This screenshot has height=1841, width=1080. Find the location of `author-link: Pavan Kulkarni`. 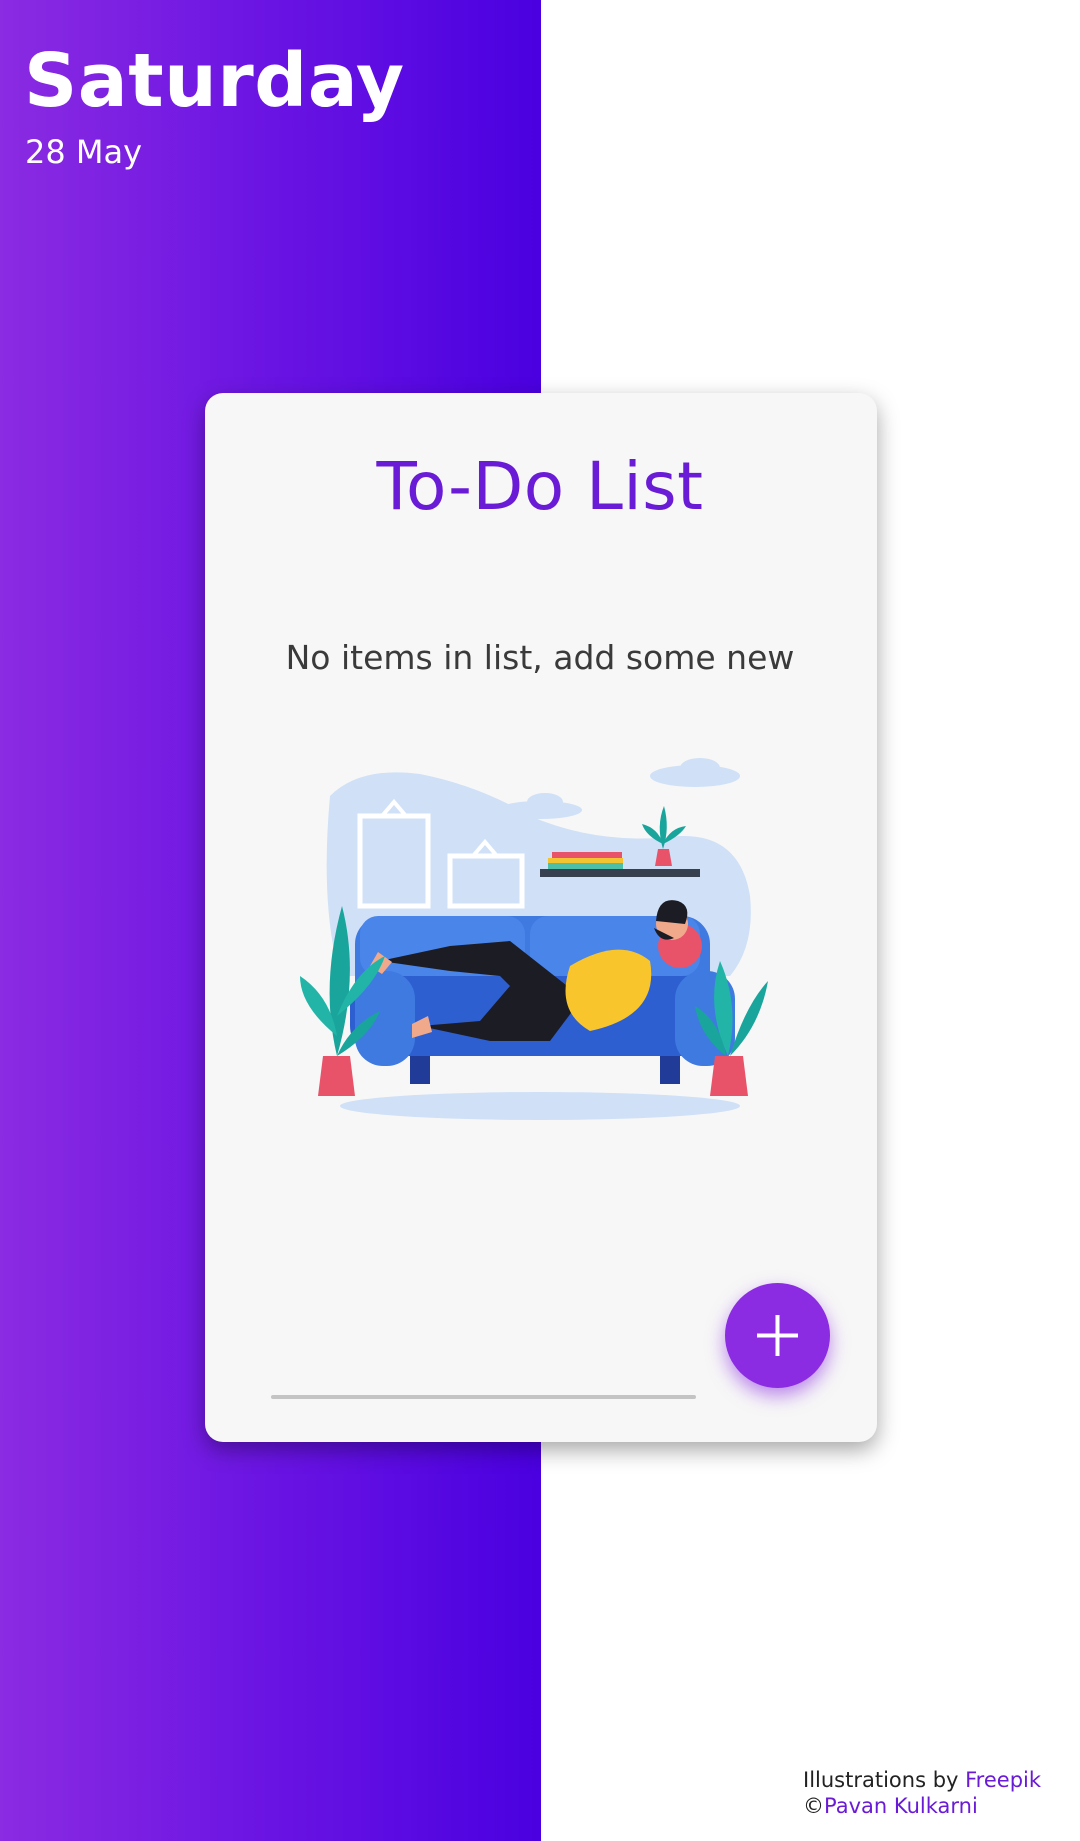

author-link: Pavan Kulkarni is located at coordinates (901, 1806).